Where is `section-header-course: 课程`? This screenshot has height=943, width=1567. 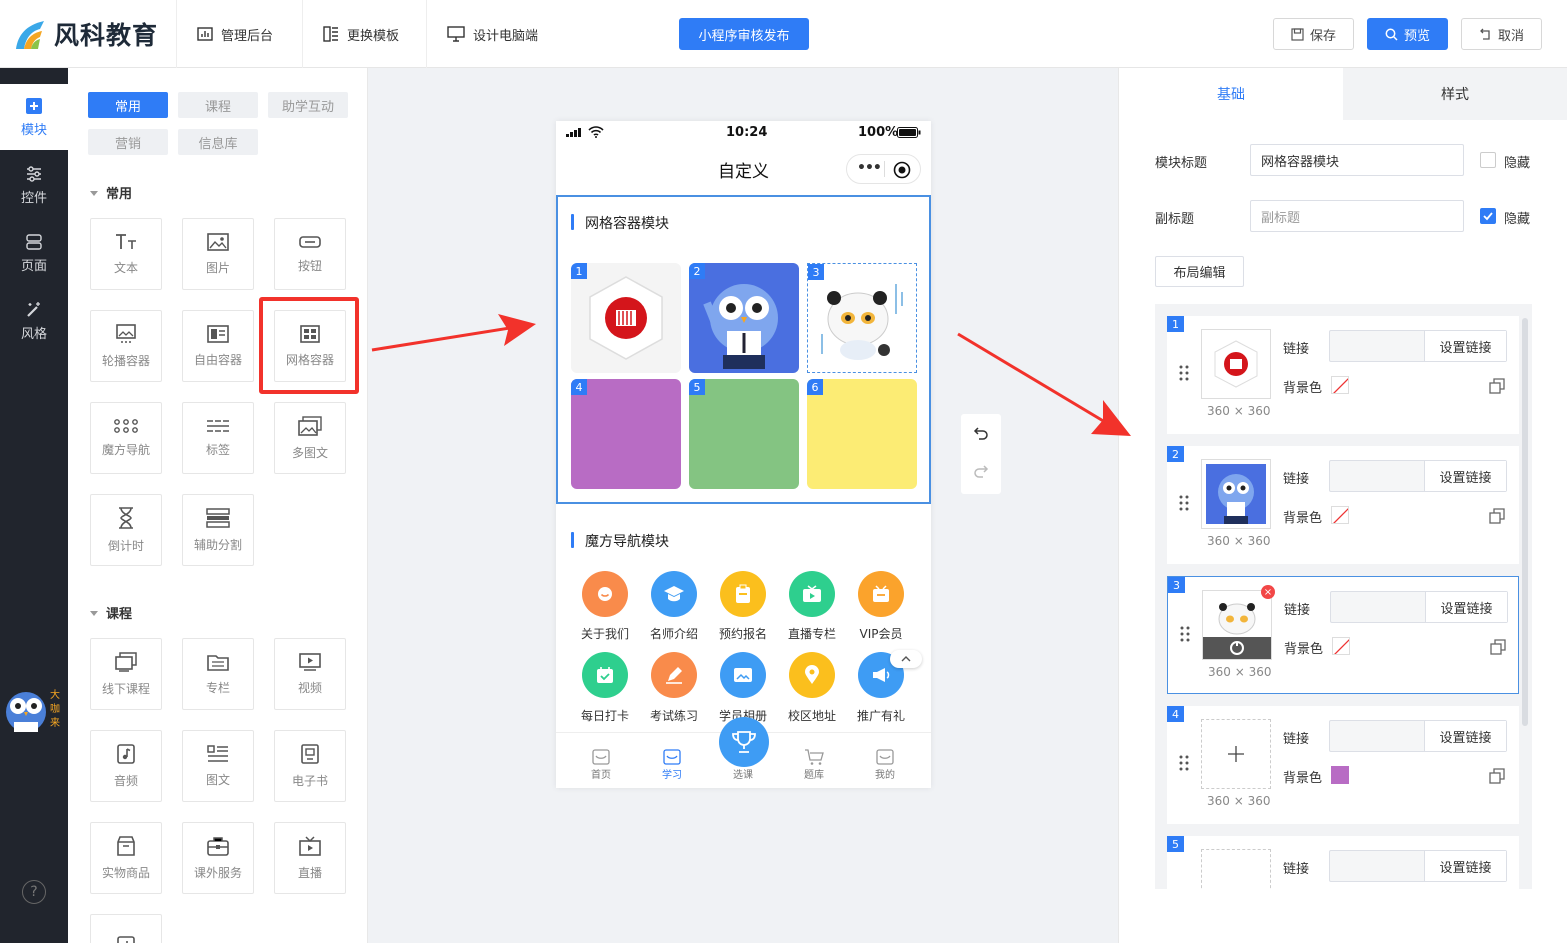
section-header-course: 课程 is located at coordinates (111, 612).